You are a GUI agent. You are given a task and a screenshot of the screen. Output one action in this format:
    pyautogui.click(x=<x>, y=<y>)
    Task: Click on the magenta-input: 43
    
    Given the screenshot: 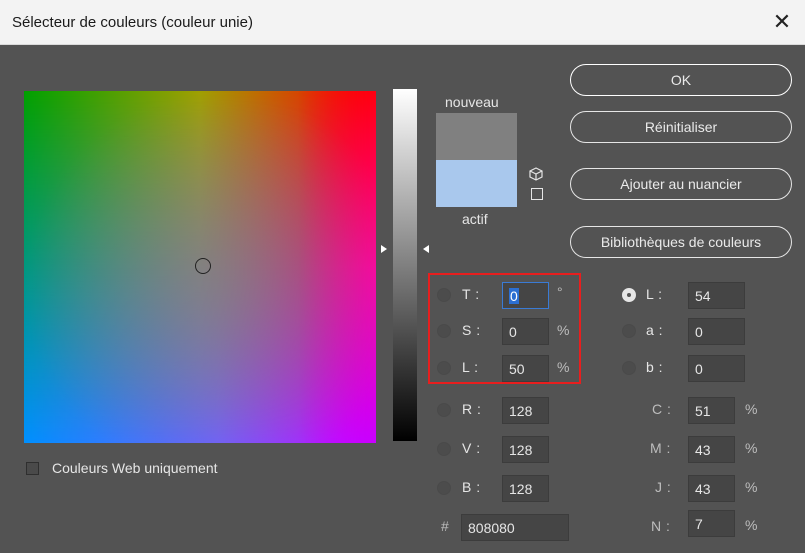 What is the action you would take?
    pyautogui.click(x=711, y=449)
    